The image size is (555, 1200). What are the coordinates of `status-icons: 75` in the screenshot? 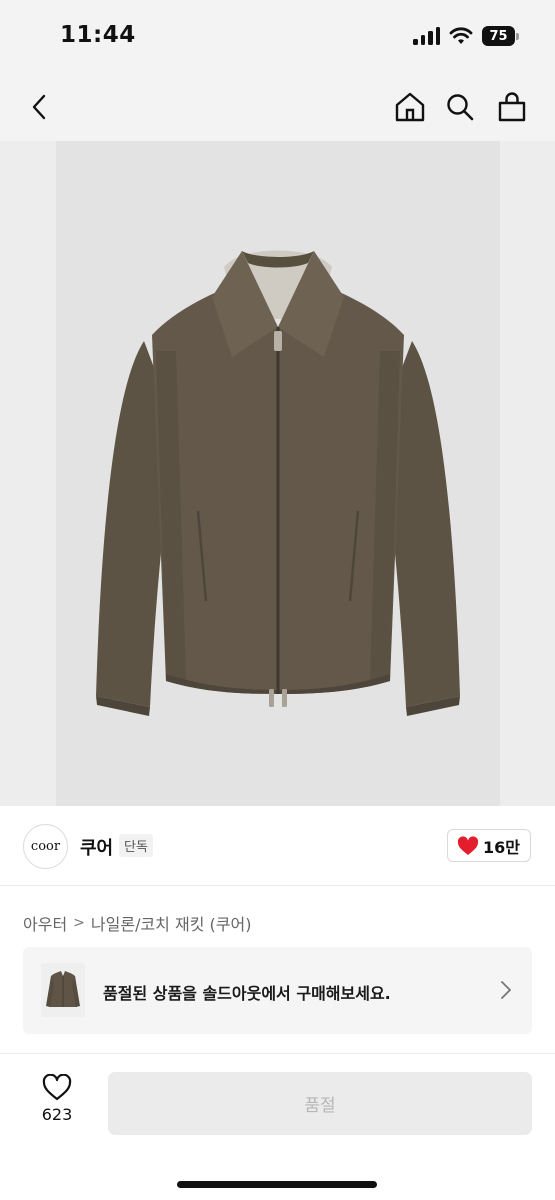 It's located at (466, 36).